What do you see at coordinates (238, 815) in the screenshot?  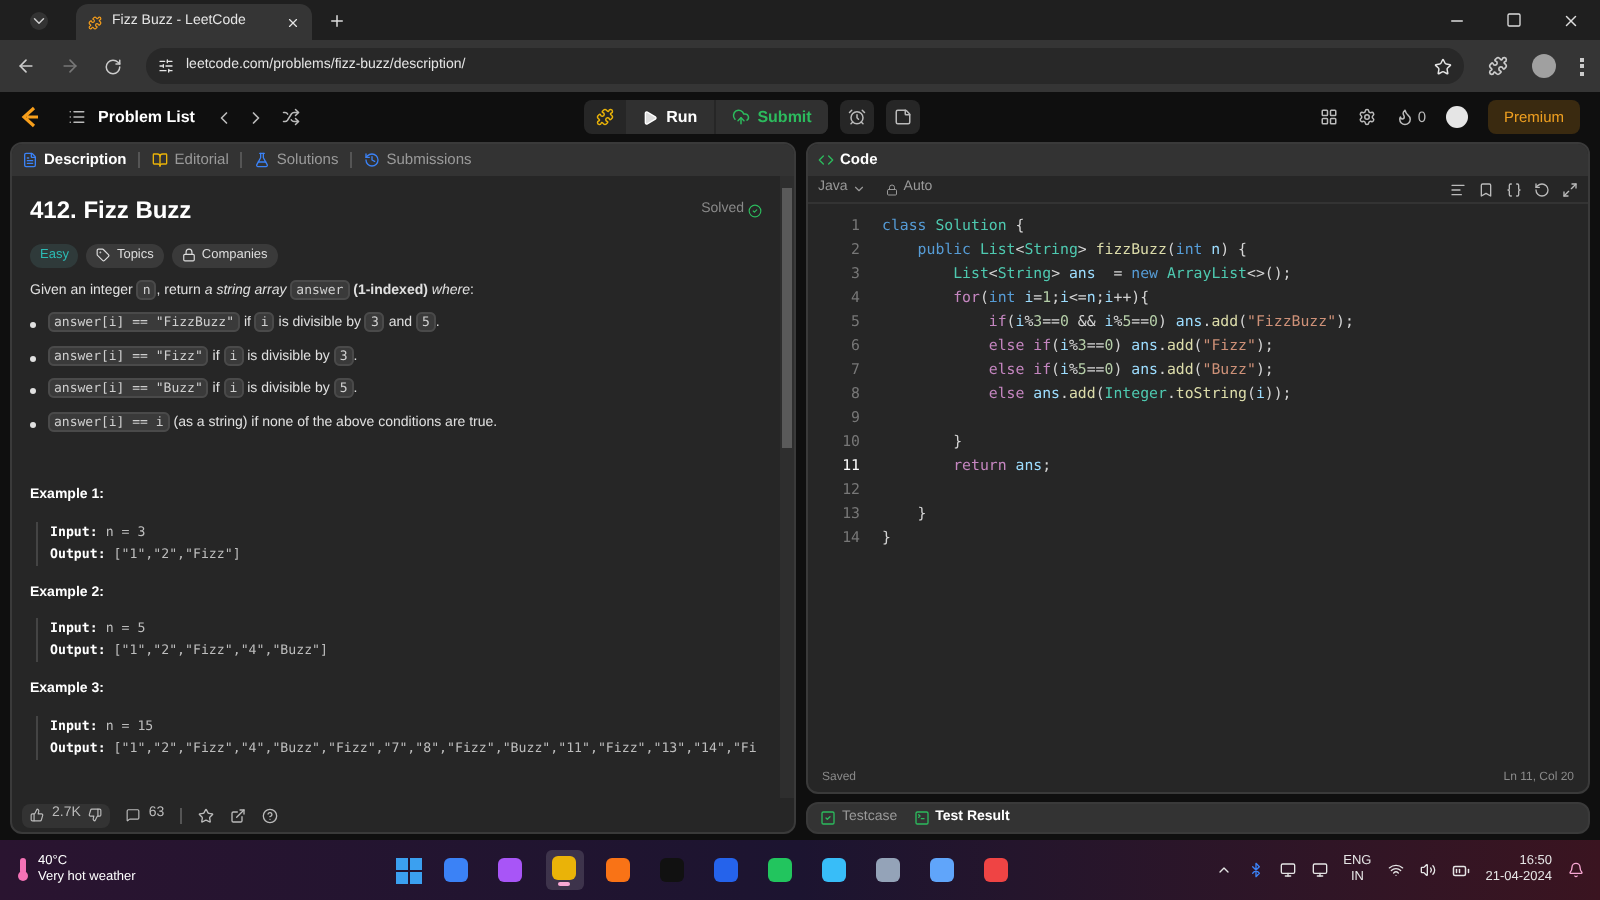 I see `share-icon` at bounding box center [238, 815].